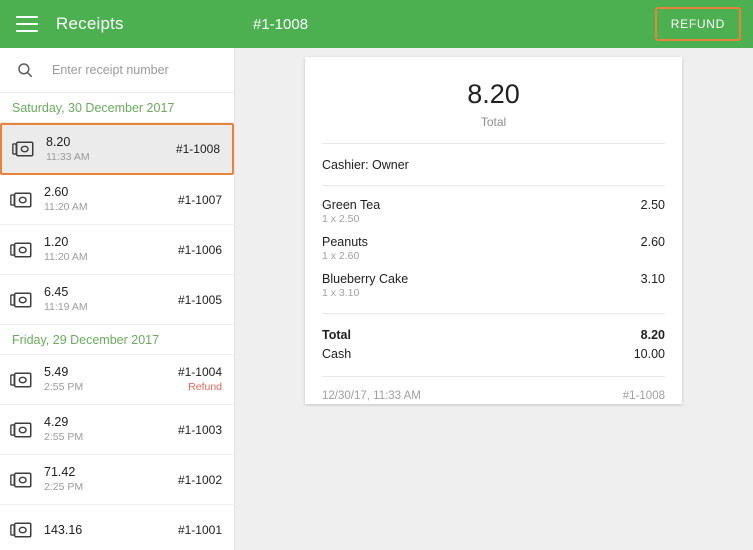 The width and height of the screenshot is (753, 550). I want to click on summary-row: Cash 10.00, so click(493, 354).